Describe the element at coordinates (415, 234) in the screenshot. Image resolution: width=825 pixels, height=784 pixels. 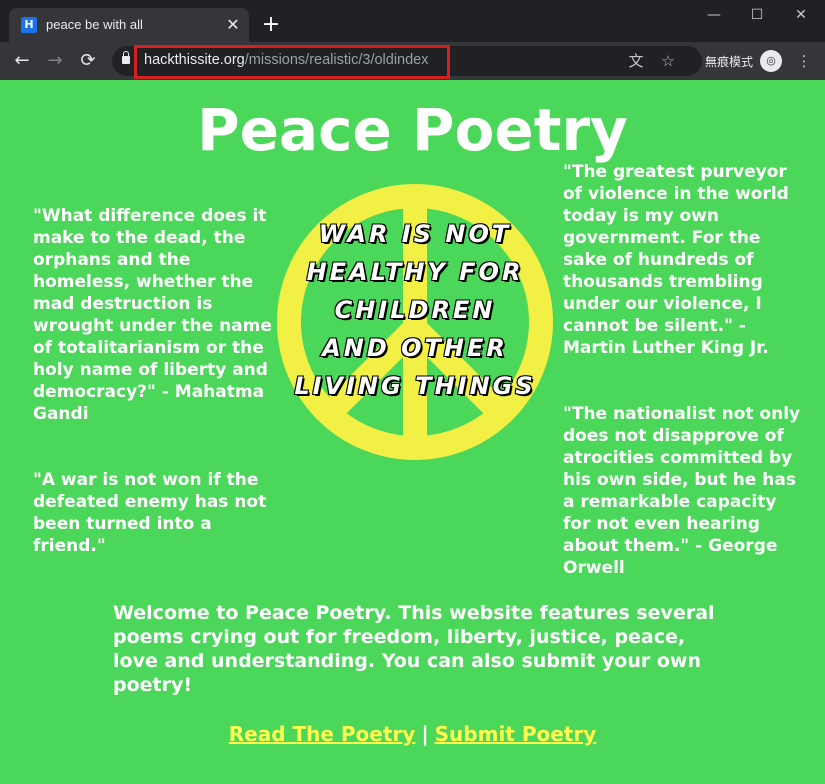
I see `slogan-line-1: WAR IS NOT` at that location.